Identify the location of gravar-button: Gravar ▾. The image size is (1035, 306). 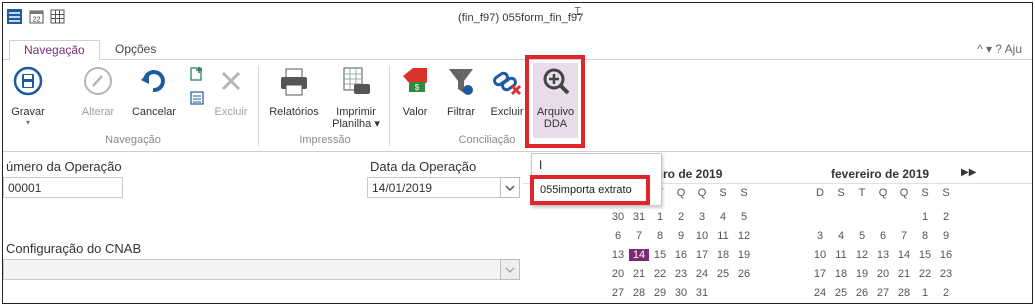
(28, 99).